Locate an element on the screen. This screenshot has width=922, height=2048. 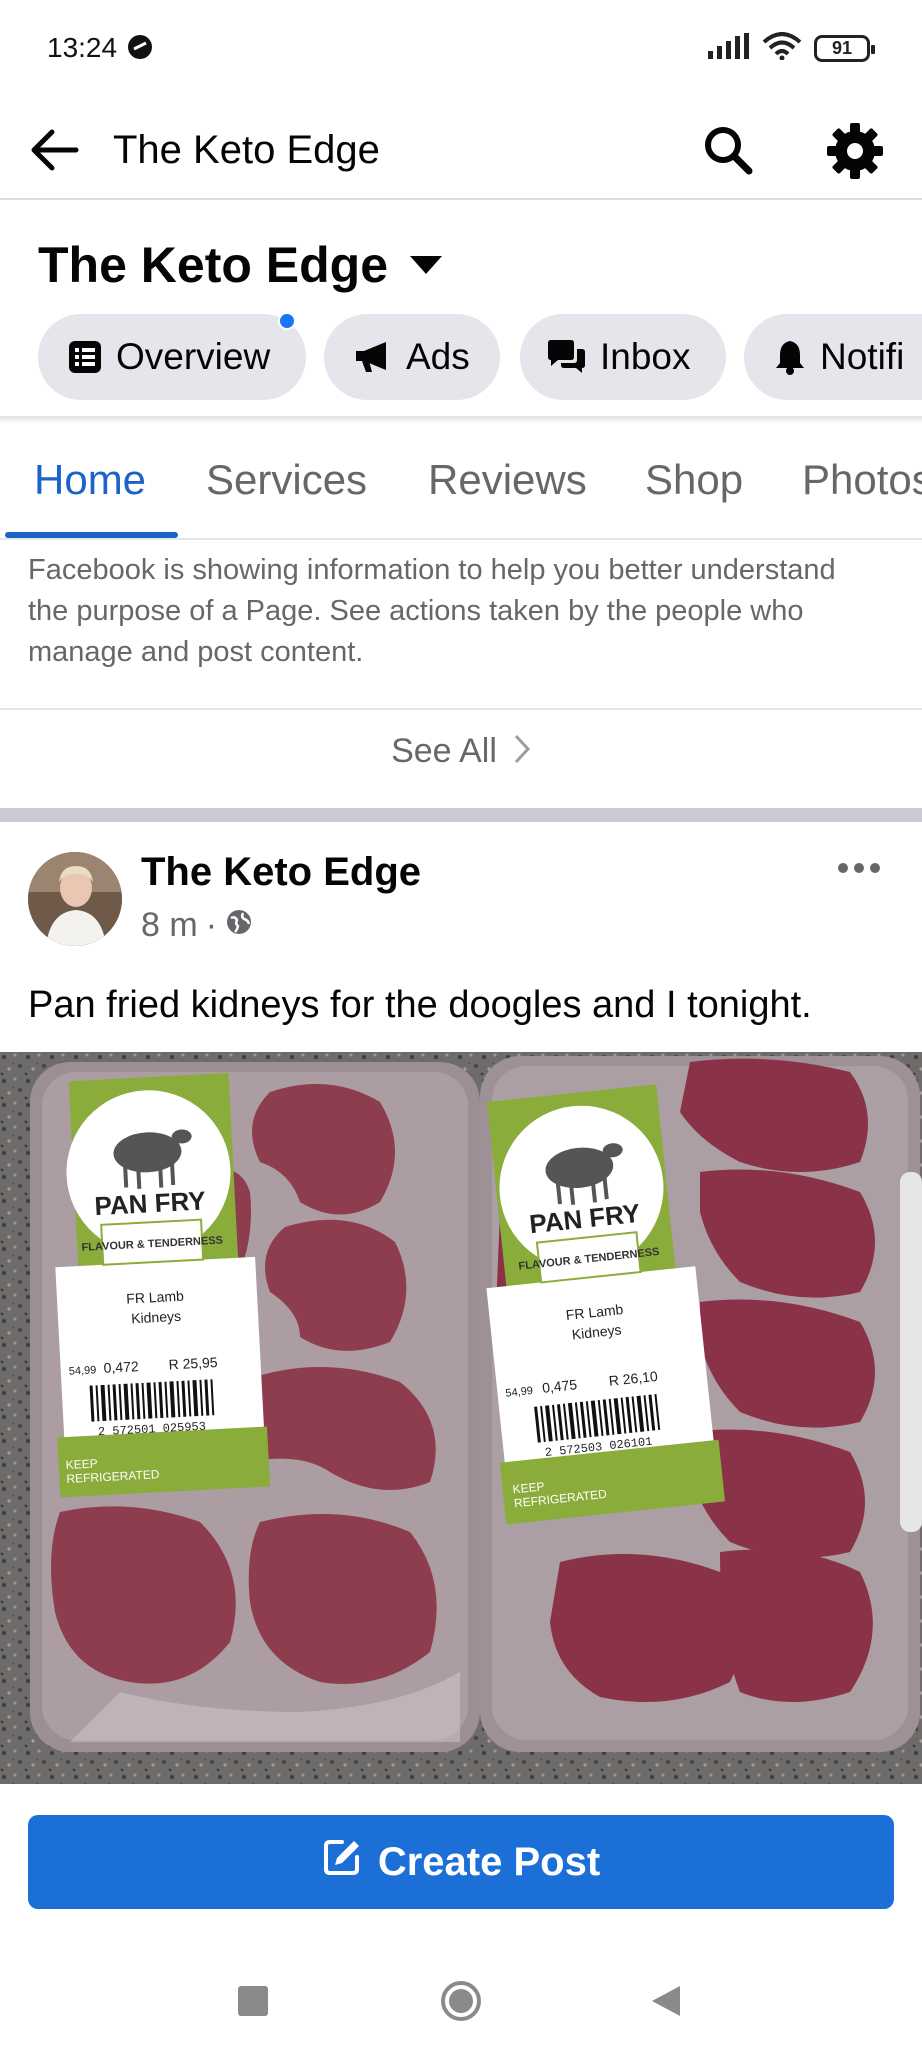
chip-overview-label: Overview is located at coordinates (193, 356).